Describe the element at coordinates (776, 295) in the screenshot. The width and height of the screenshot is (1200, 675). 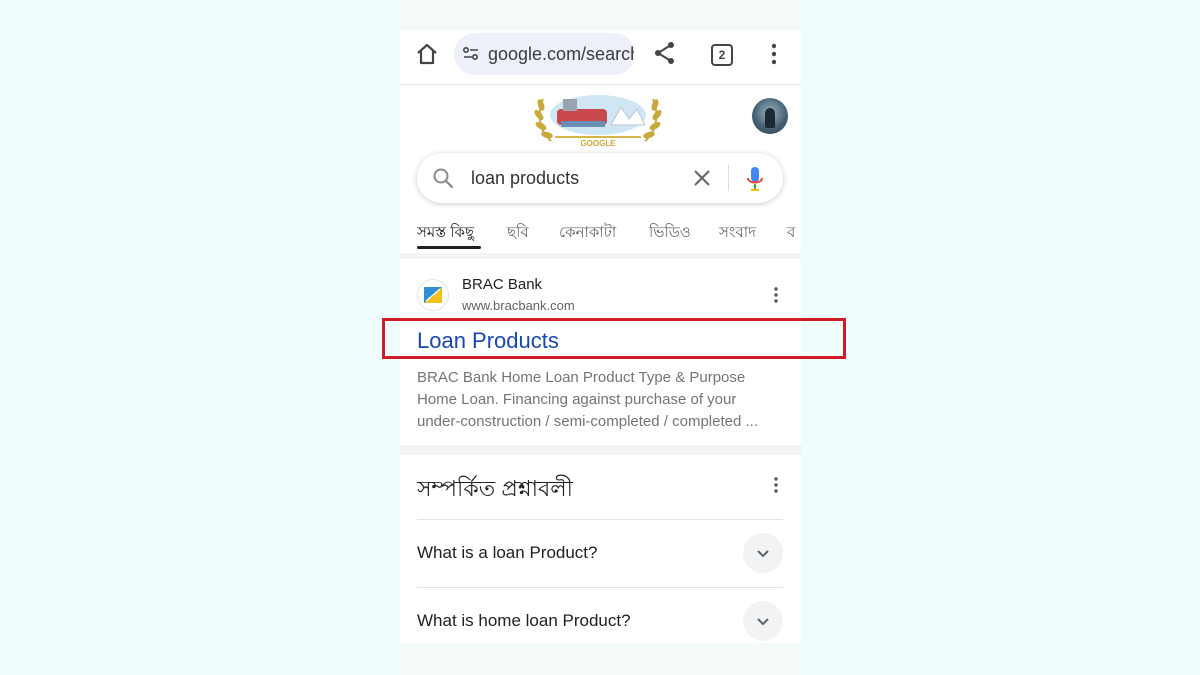
I see `result-more-icon` at that location.